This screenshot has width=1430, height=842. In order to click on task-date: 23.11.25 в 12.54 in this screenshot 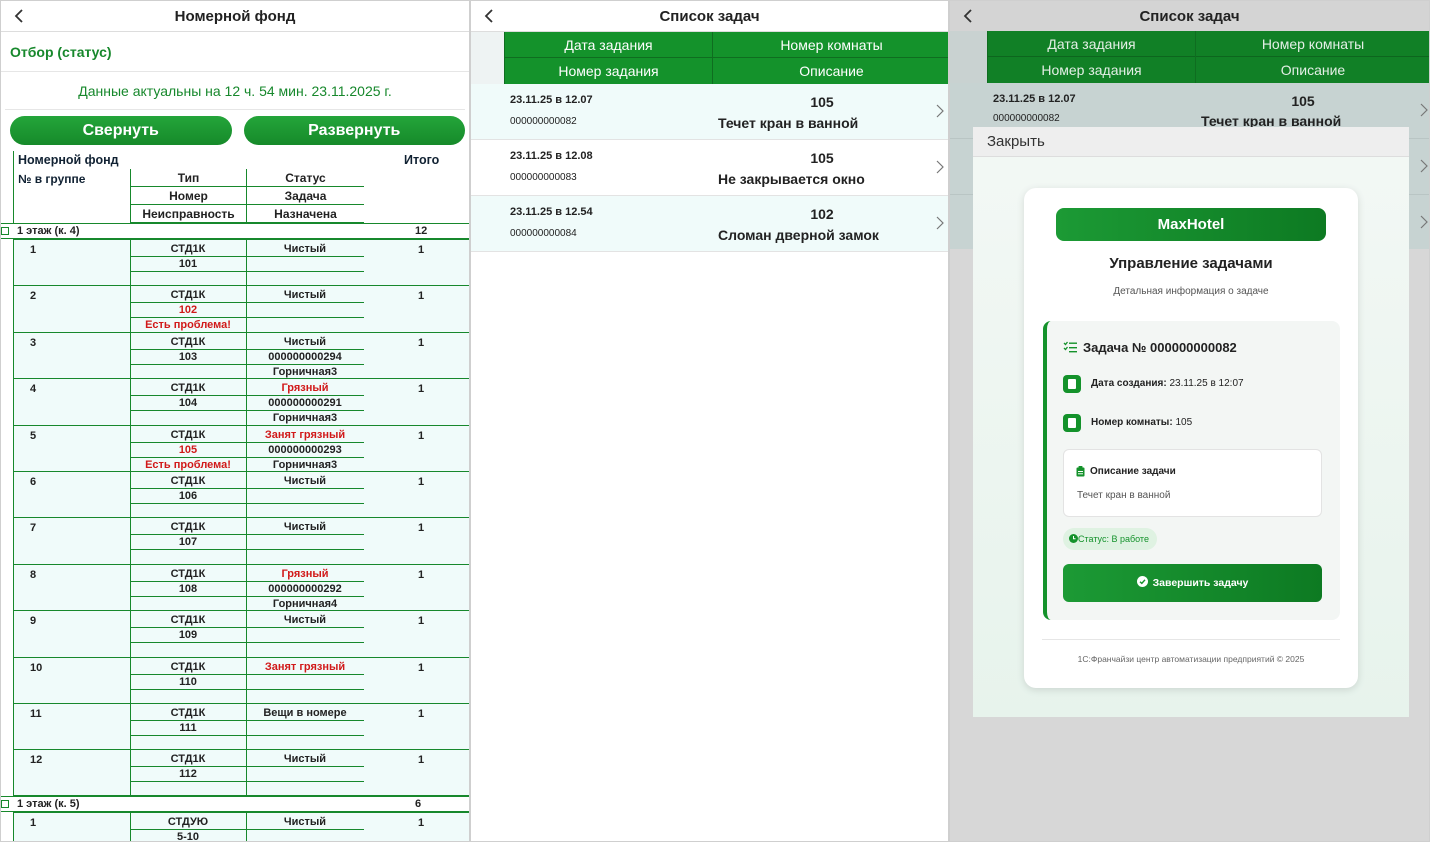, I will do `click(551, 212)`.